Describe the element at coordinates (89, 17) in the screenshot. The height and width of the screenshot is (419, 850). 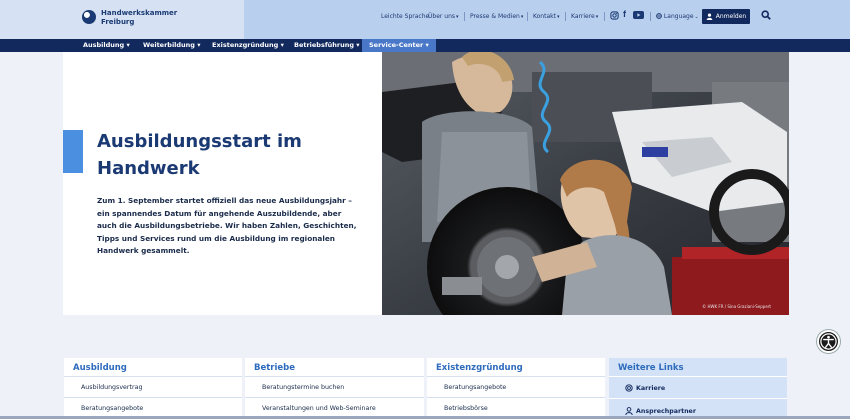
I see `logo-icon` at that location.